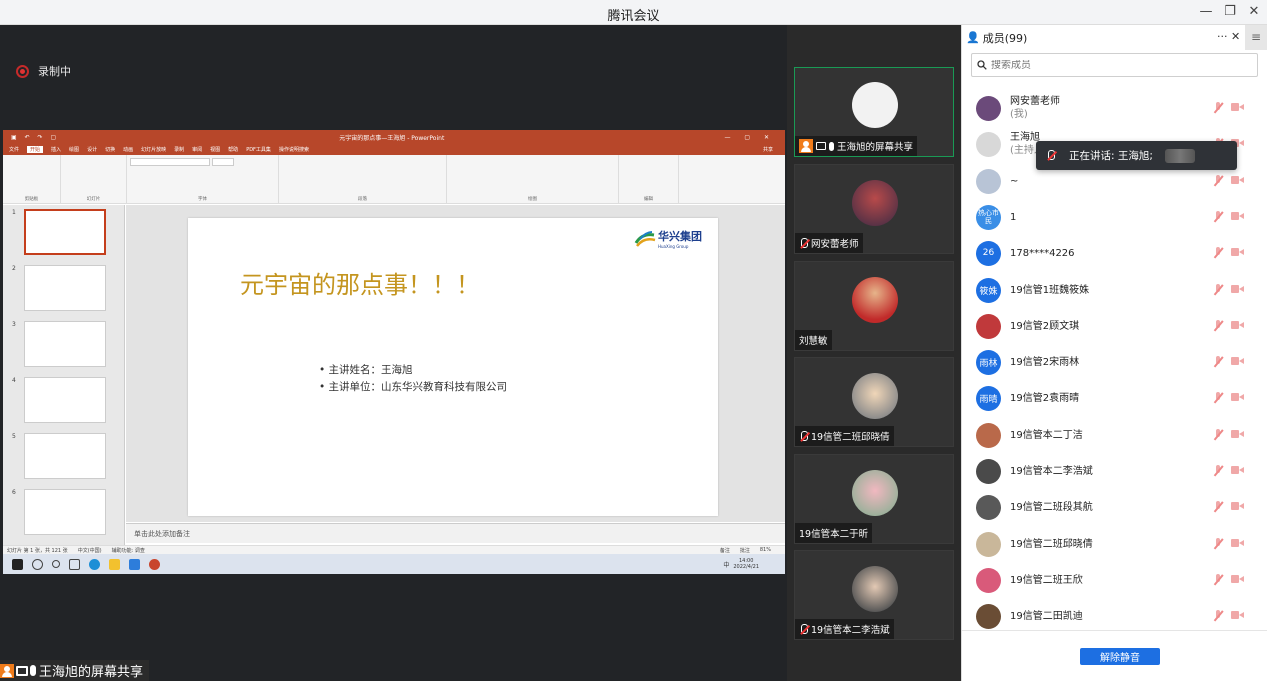 The width and height of the screenshot is (1267, 681). I want to click on member-row: 筱姝 19信管1班魏筱姝, so click(1117, 290).